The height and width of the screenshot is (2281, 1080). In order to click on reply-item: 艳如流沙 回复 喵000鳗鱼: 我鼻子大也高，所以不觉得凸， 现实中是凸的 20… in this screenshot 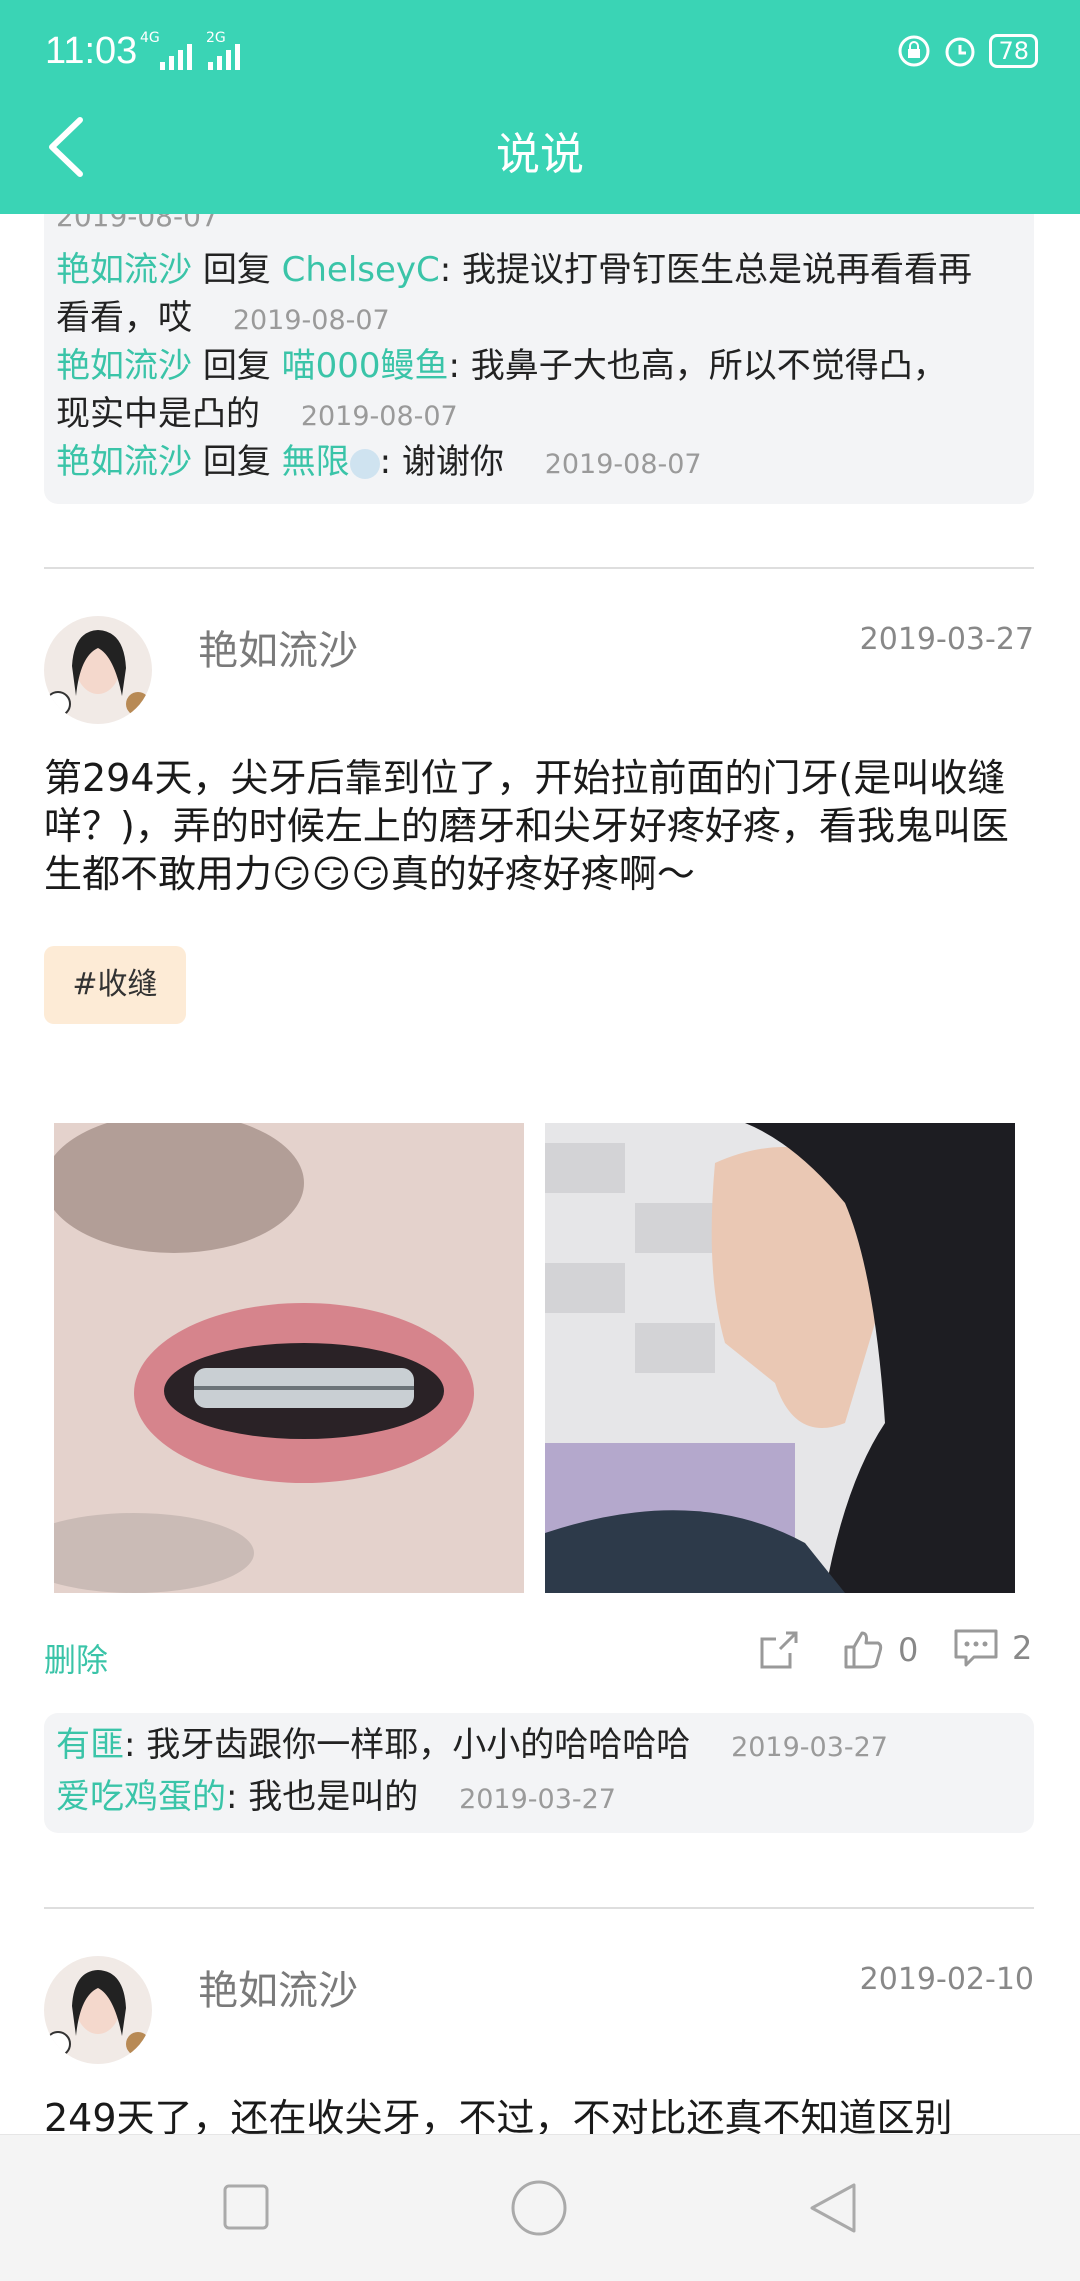, I will do `click(539, 391)`.